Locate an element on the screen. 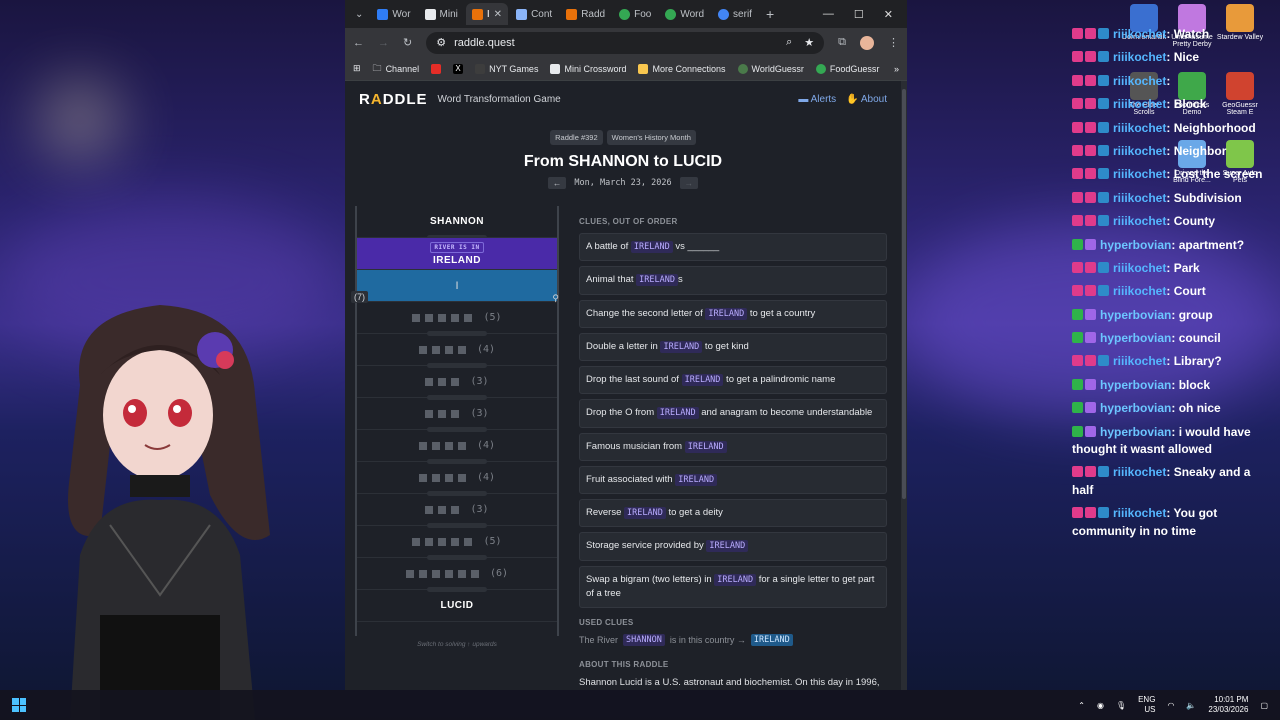 The image size is (1280, 720). url-field: ⚙ raddle.quest ⌕ ★ is located at coordinates (625, 42).